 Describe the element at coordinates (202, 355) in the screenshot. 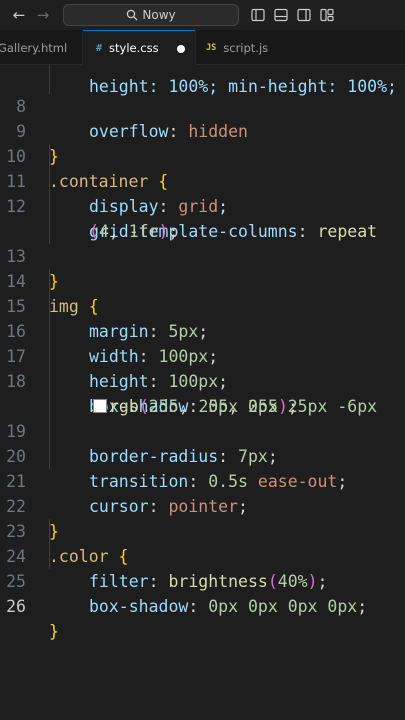

I see `code-line: 17 height: 100px;` at that location.